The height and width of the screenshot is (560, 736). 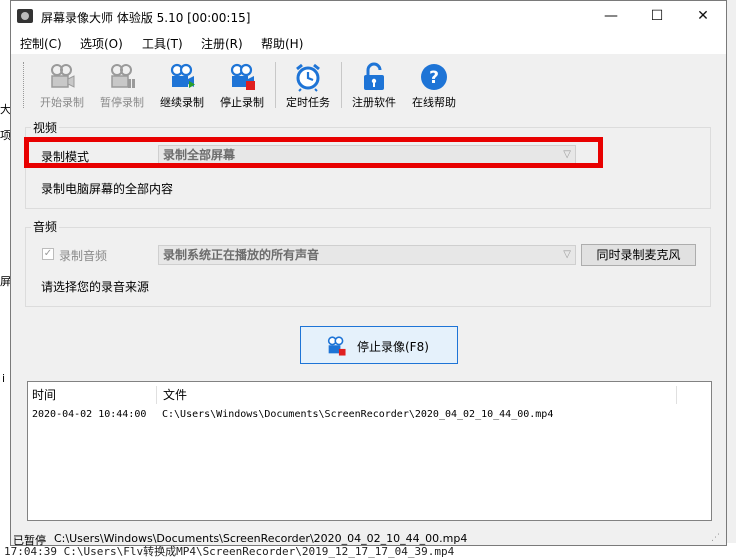 I want to click on resize-grip-icon: ⋰, so click(x=715, y=538).